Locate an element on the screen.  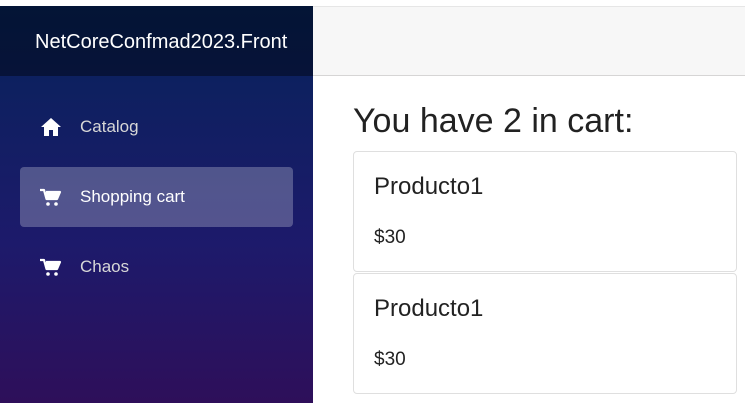
home-icon is located at coordinates (51, 127).